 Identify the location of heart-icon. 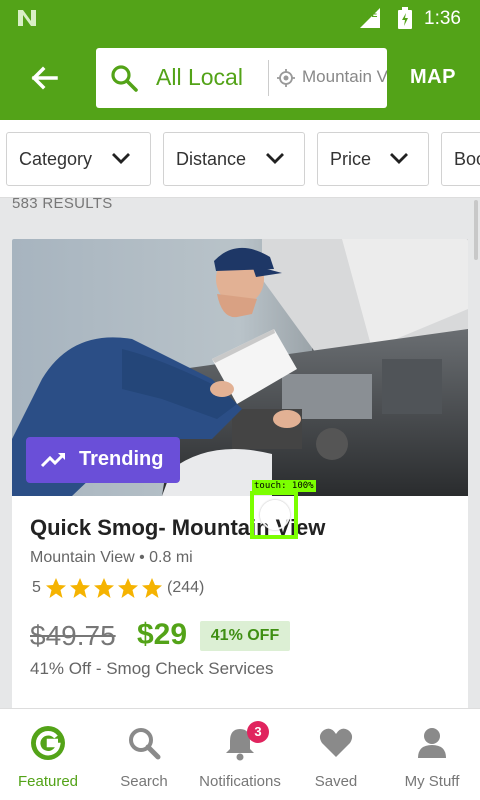
(336, 742).